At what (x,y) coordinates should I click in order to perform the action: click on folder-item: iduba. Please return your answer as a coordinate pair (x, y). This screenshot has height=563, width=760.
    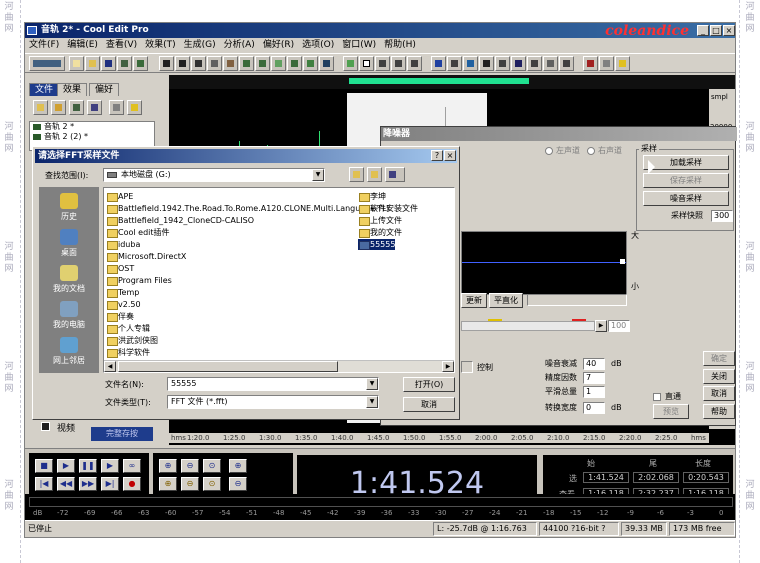
    Looking at the image, I should click on (123, 244).